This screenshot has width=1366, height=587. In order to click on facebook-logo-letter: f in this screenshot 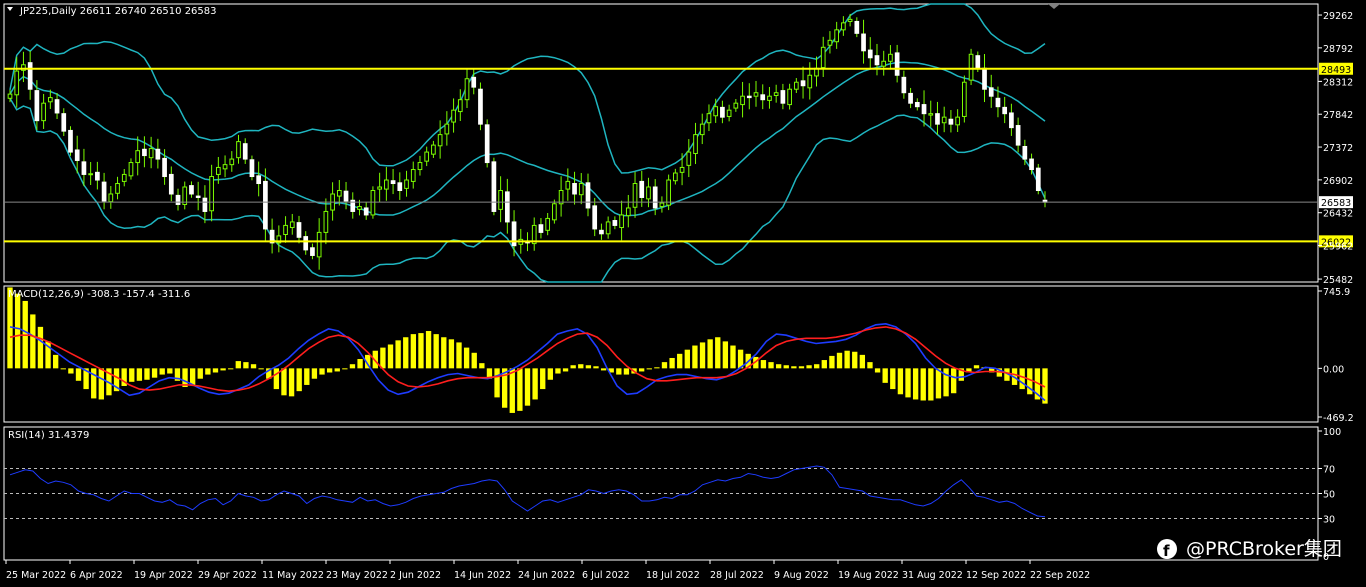, I will do `click(1166, 551)`.